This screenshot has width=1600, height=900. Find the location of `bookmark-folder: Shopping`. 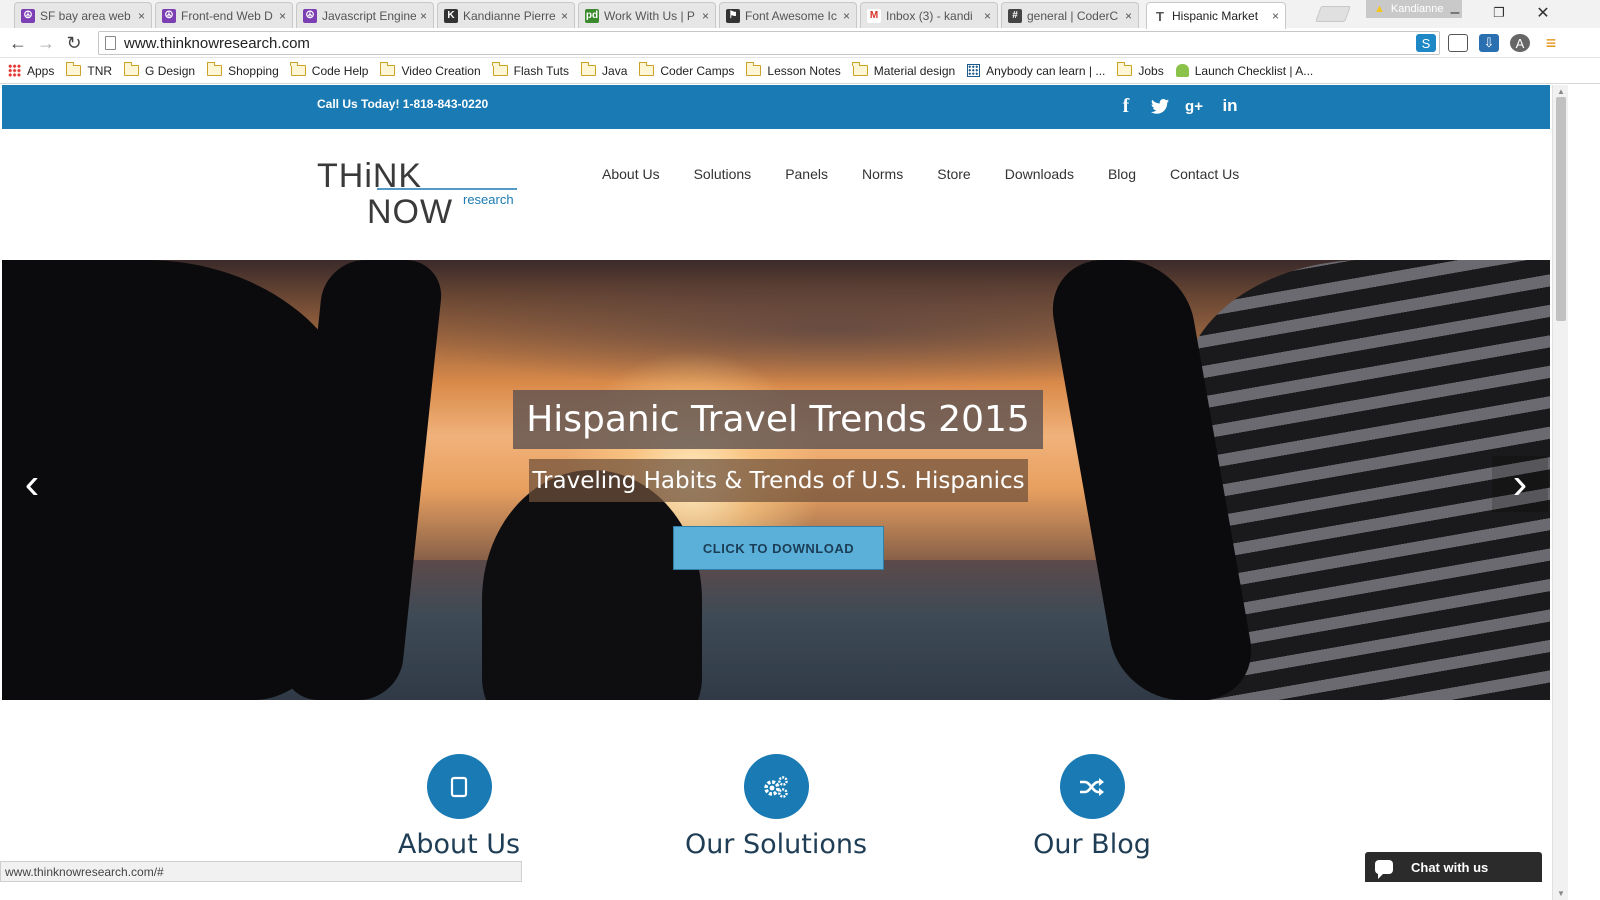

bookmark-folder: Shopping is located at coordinates (242, 70).